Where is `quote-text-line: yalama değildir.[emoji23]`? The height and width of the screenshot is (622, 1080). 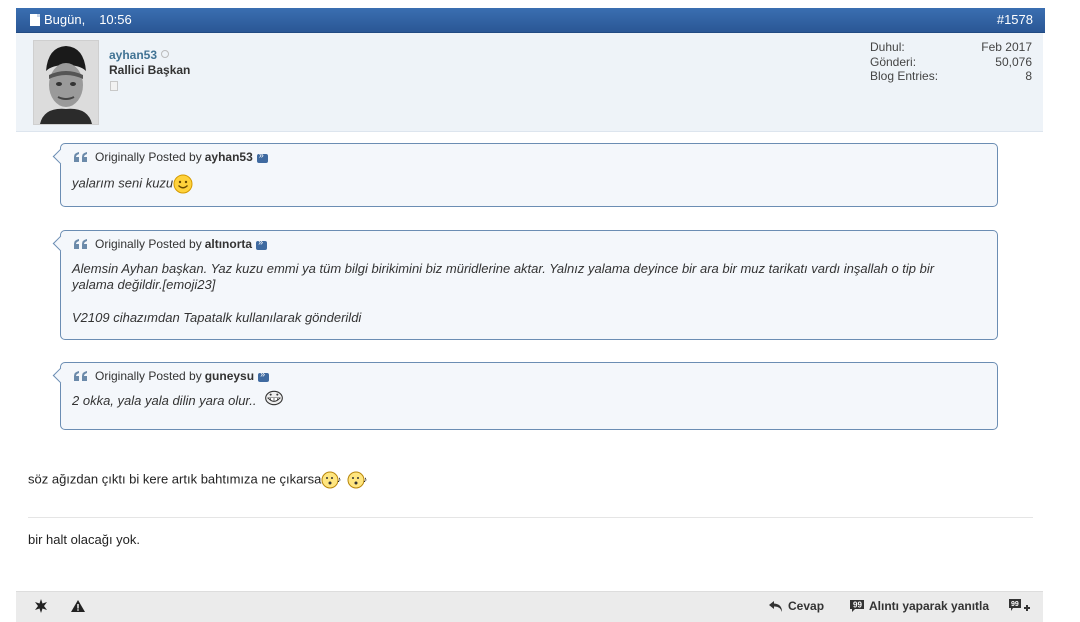 quote-text-line: yalama değildir.[emoji23] is located at coordinates (144, 284).